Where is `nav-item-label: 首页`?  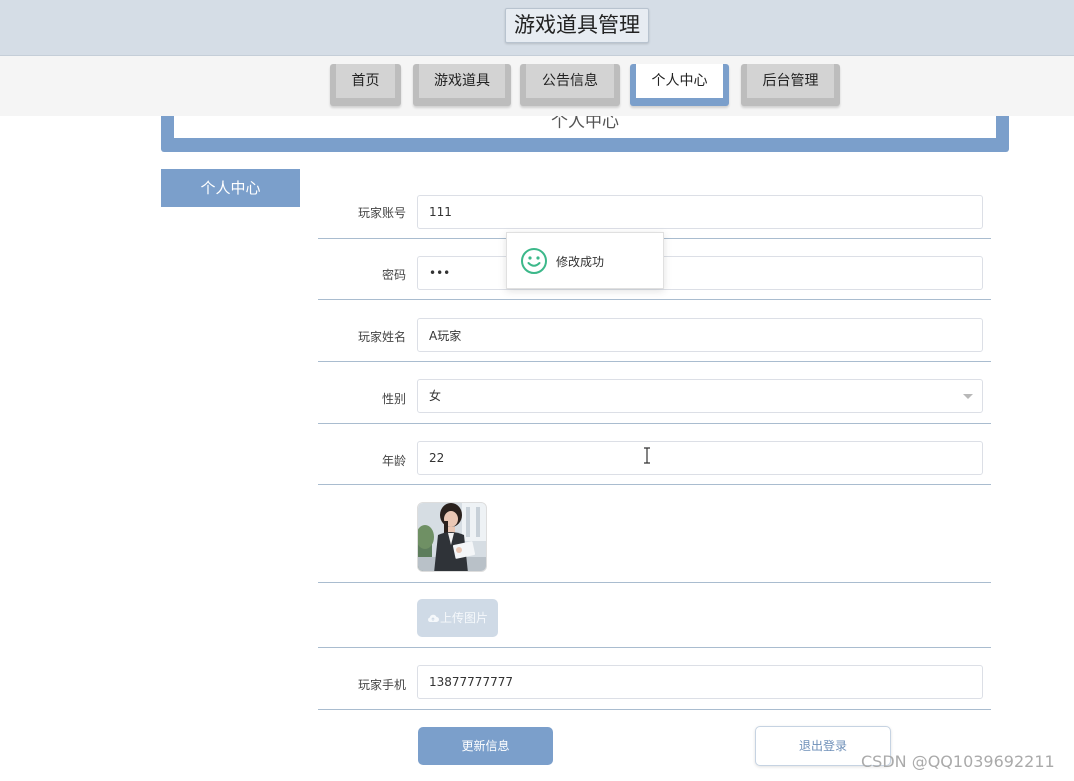 nav-item-label: 首页 is located at coordinates (365, 81).